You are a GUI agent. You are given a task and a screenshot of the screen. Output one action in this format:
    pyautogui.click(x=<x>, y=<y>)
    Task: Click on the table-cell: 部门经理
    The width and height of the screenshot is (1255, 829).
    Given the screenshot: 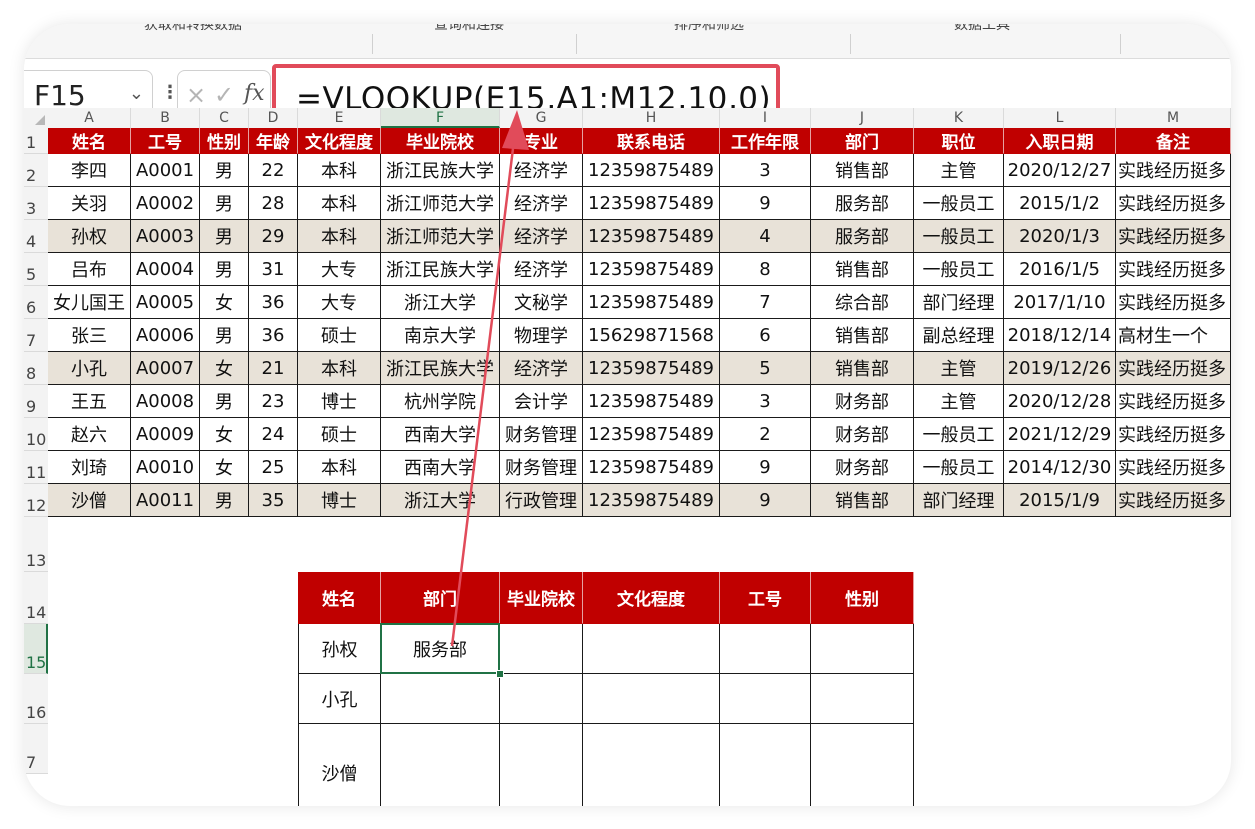 What is the action you would take?
    pyautogui.click(x=959, y=500)
    